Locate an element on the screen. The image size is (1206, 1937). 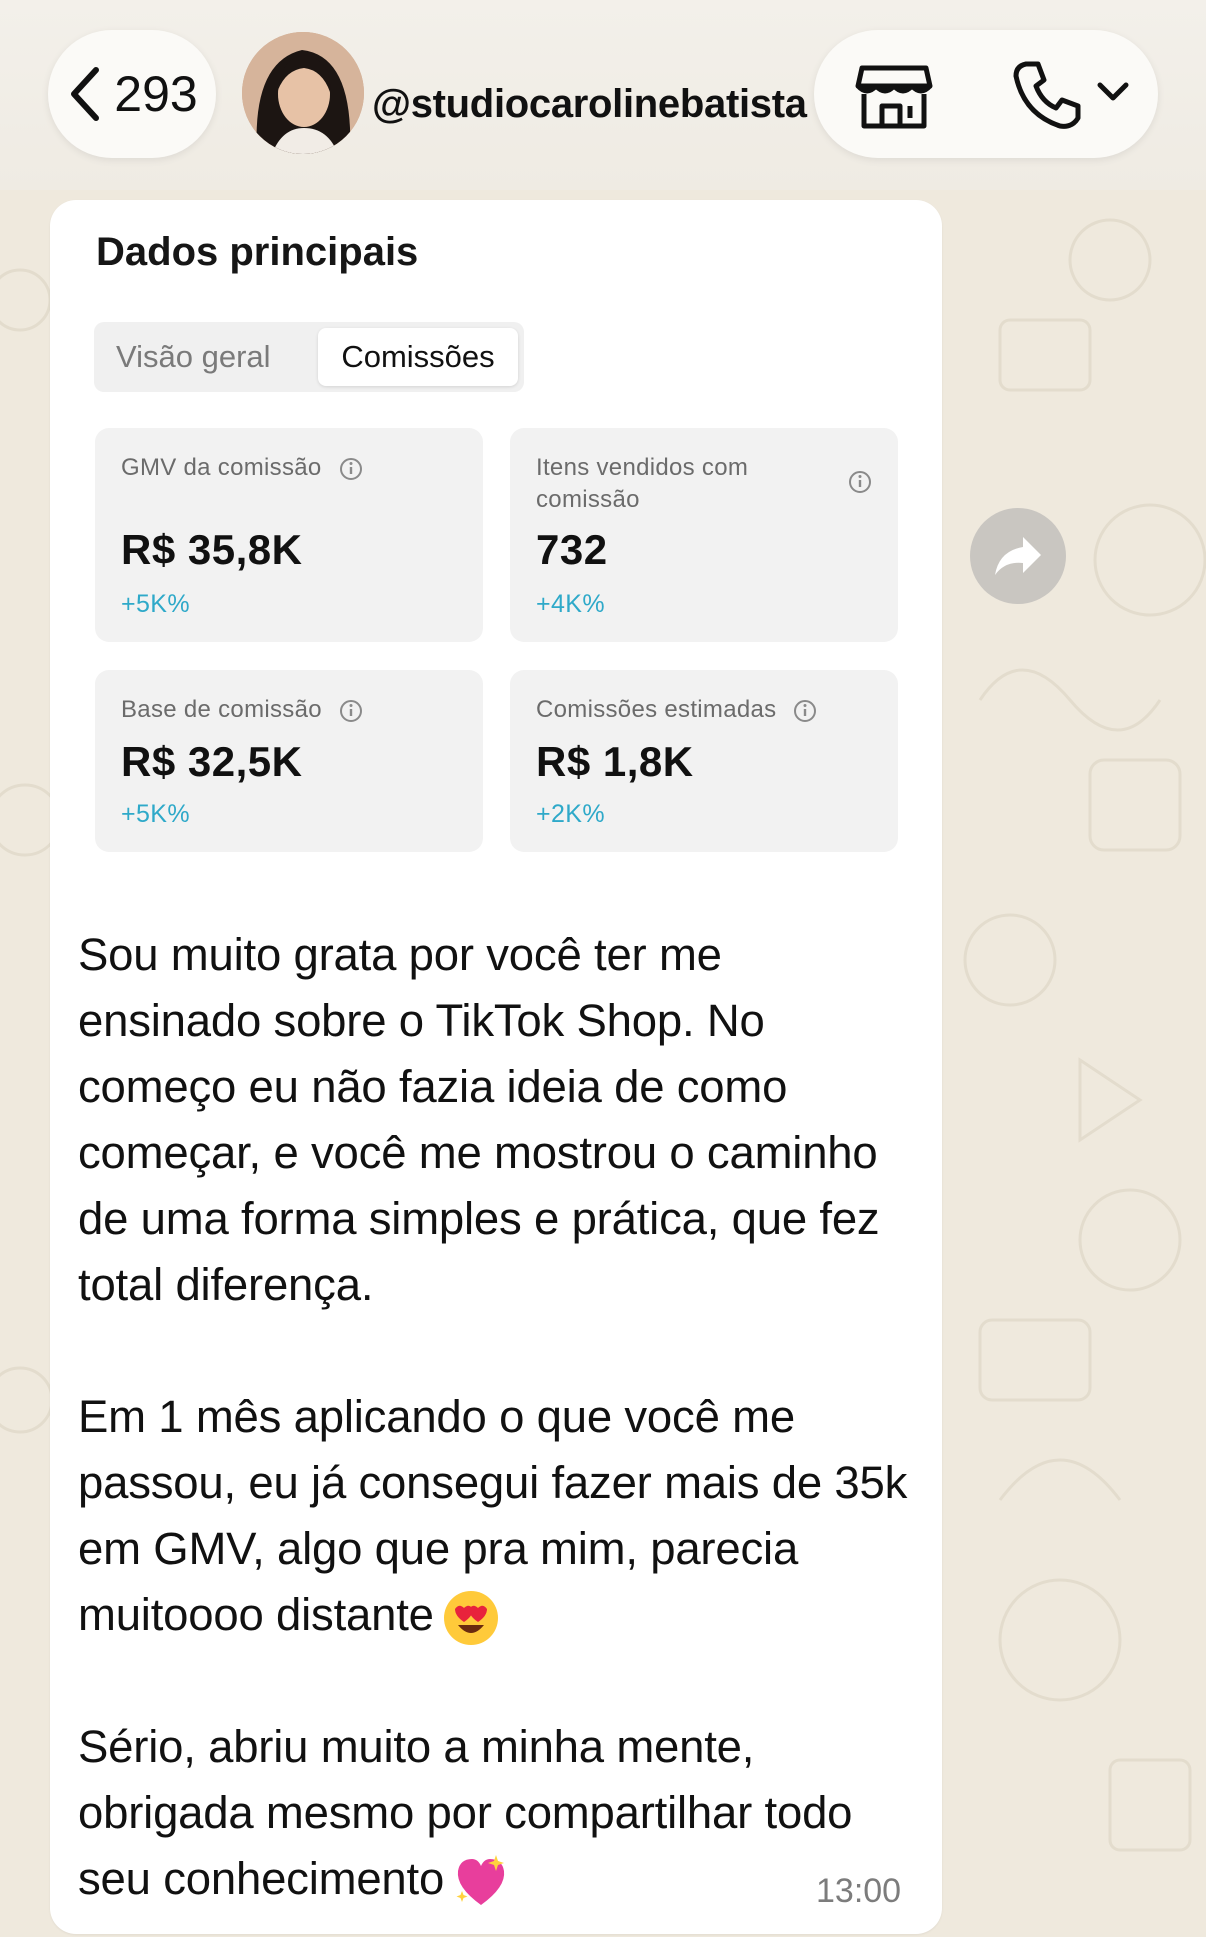
shop-button is located at coordinates (894, 96).